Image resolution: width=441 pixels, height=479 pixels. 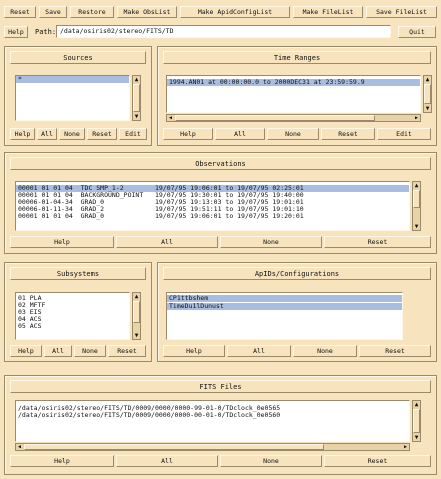 I want to click on subsystems-help-button: Help, so click(x=26, y=351).